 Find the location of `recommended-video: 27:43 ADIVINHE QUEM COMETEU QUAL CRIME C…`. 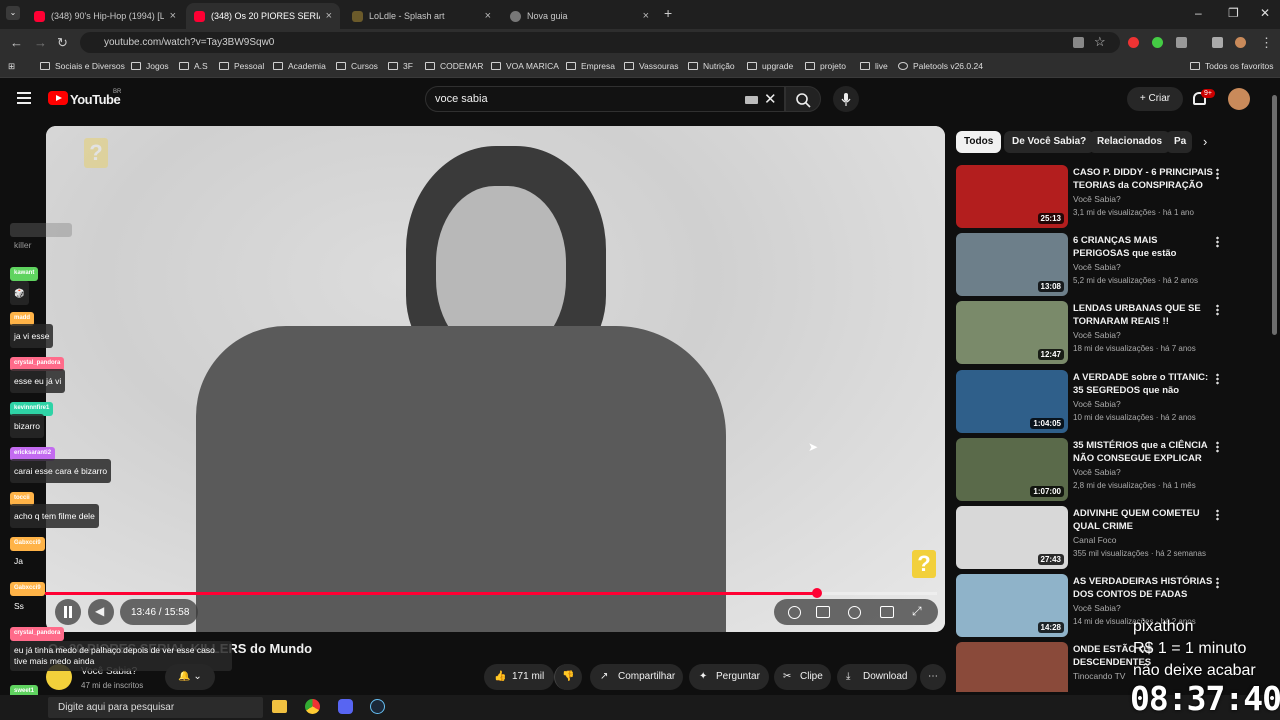

recommended-video: 27:43 ADIVINHE QUEM COMETEU QUAL CRIME C… is located at coordinates (1111, 538).